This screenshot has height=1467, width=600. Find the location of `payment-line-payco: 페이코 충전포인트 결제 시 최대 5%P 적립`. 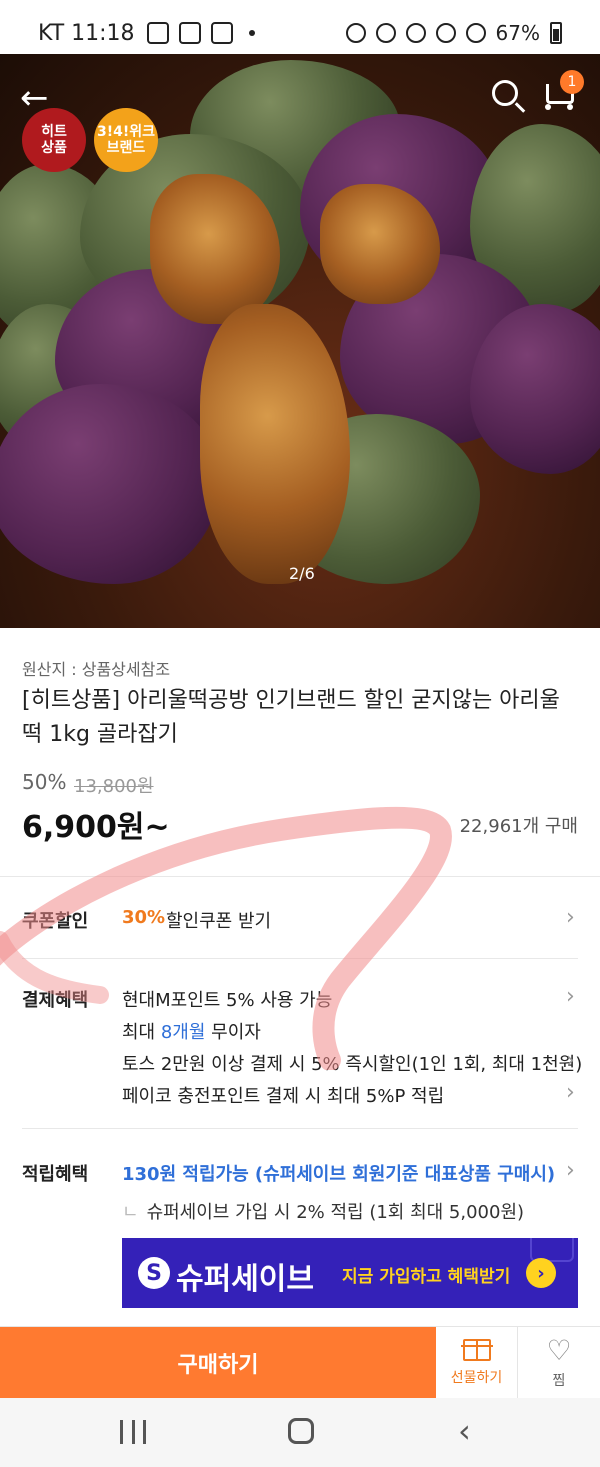

payment-line-payco: 페이코 충전포인트 결제 시 최대 5%P 적립 is located at coordinates (283, 1096).